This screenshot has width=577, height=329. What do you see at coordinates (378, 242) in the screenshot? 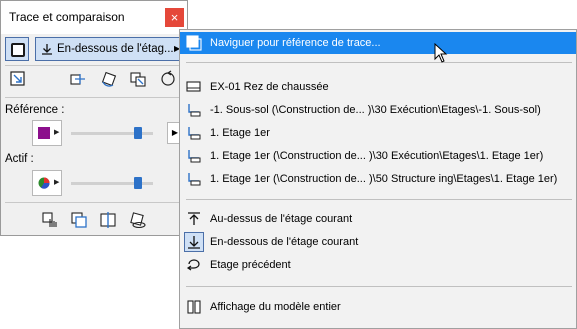
I see `menu-item-below-story: En-dessous de l'étage courant` at bounding box center [378, 242].